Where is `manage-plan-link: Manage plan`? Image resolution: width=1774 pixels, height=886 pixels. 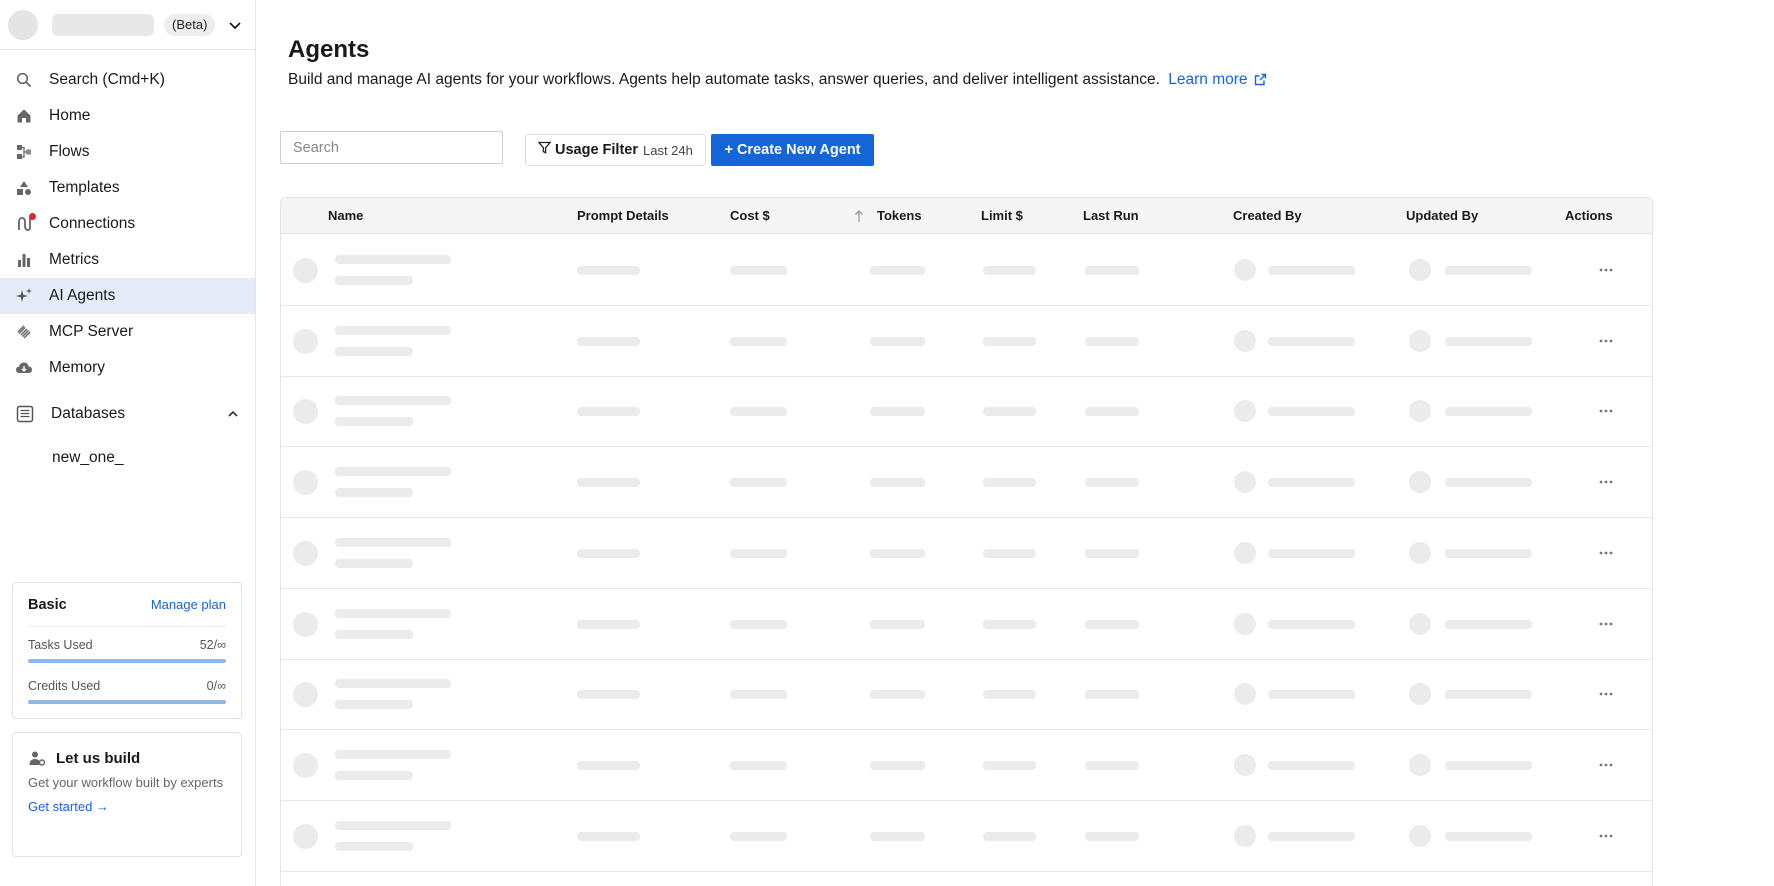
manage-plan-link: Manage plan is located at coordinates (188, 604).